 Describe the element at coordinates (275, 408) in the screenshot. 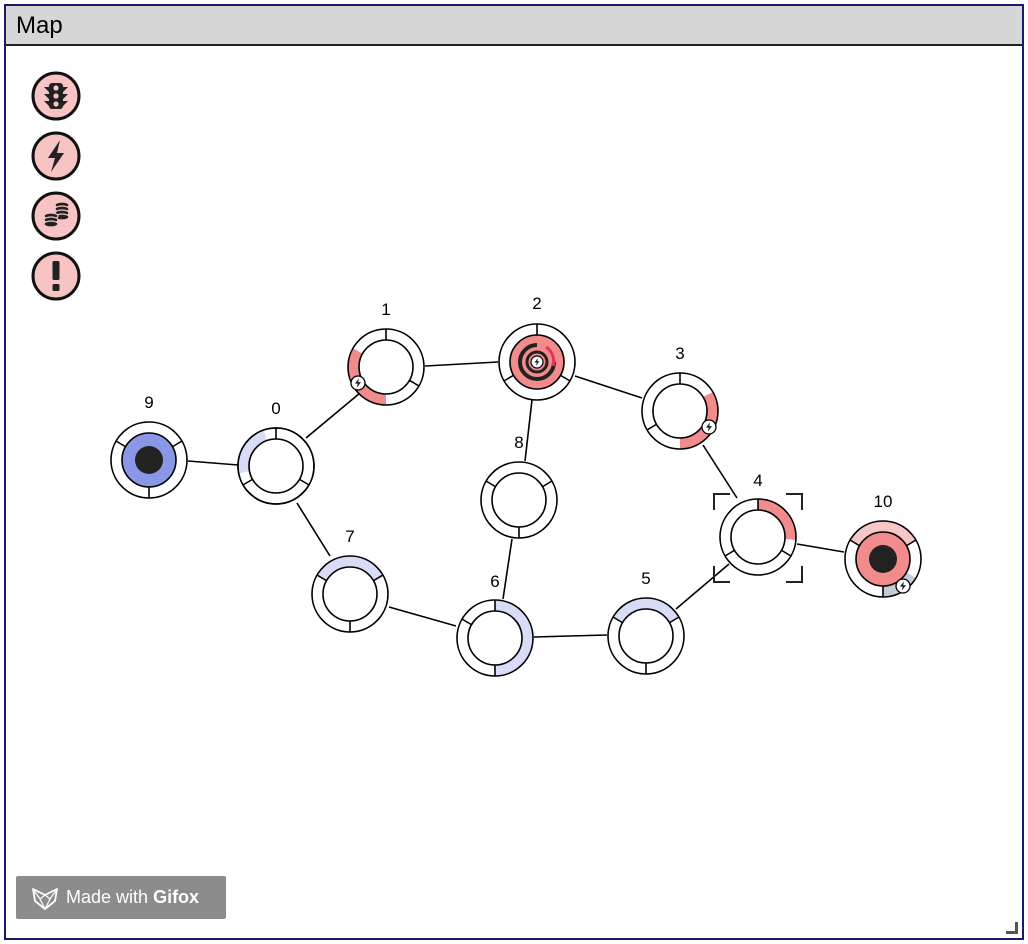

I see `node-label: 0` at that location.